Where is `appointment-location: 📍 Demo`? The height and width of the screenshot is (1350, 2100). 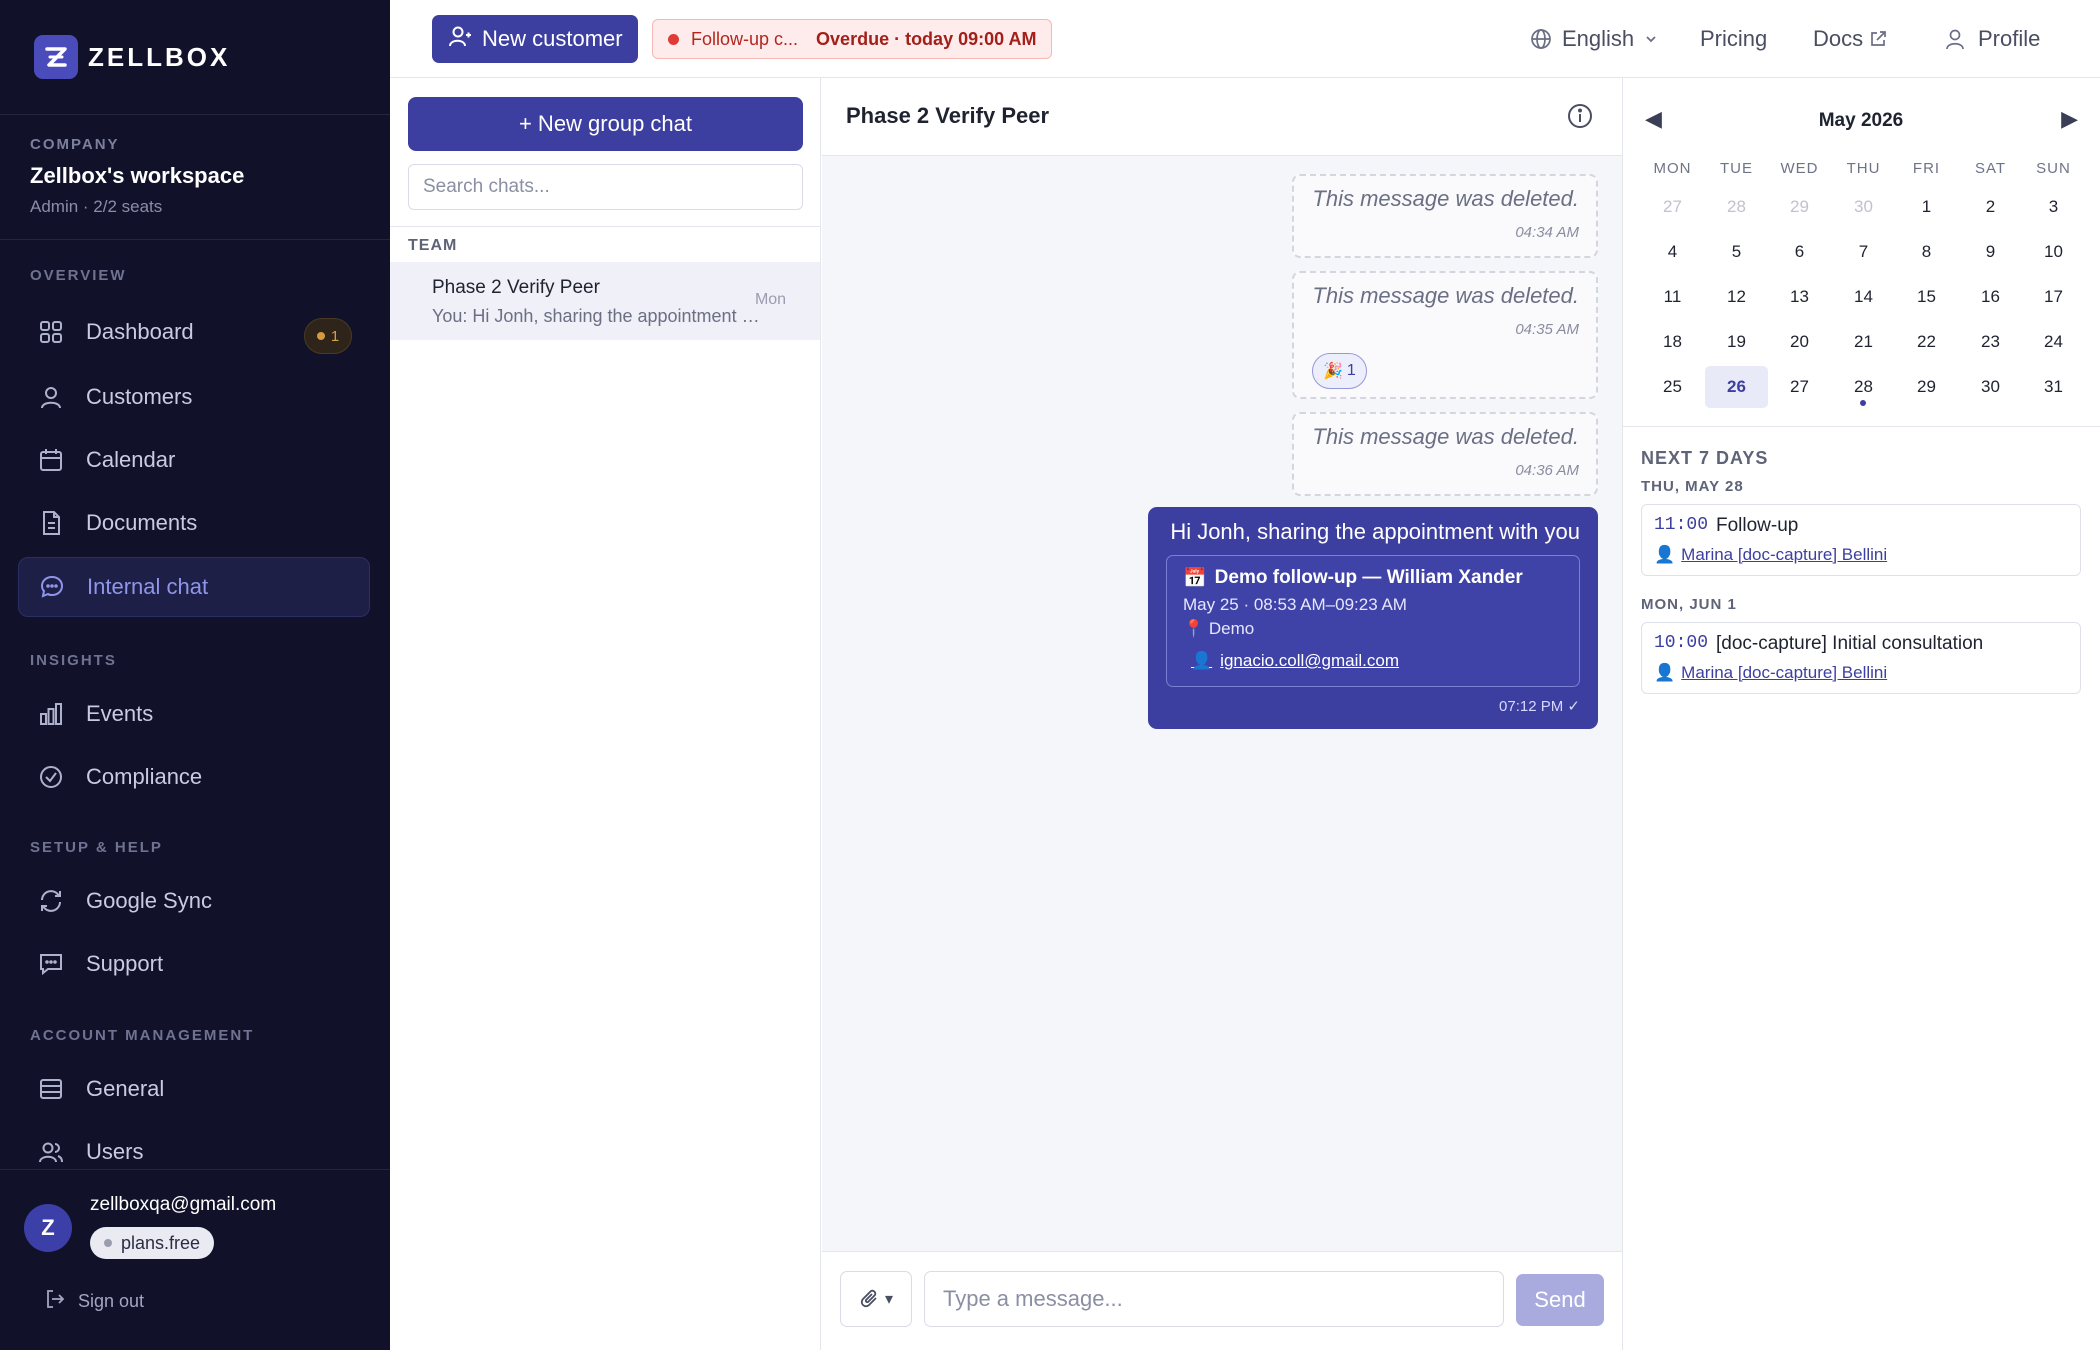 appointment-location: 📍 Demo is located at coordinates (1218, 629).